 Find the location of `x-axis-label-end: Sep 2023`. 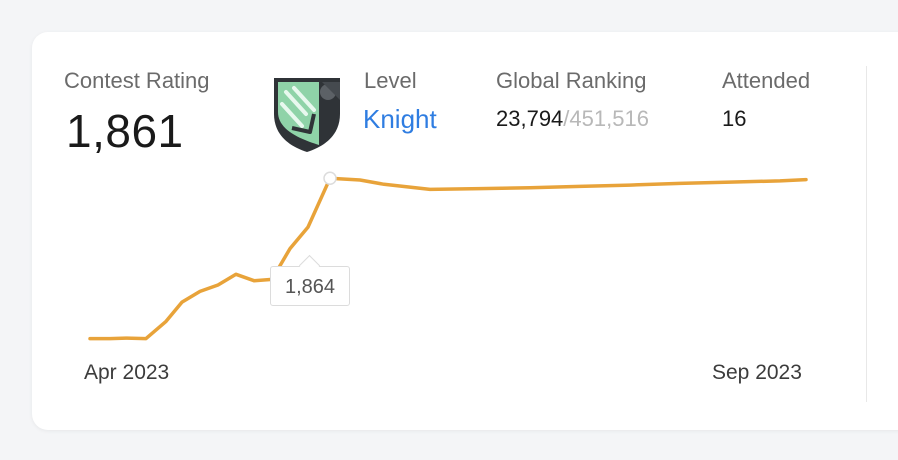

x-axis-label-end: Sep 2023 is located at coordinates (757, 372).